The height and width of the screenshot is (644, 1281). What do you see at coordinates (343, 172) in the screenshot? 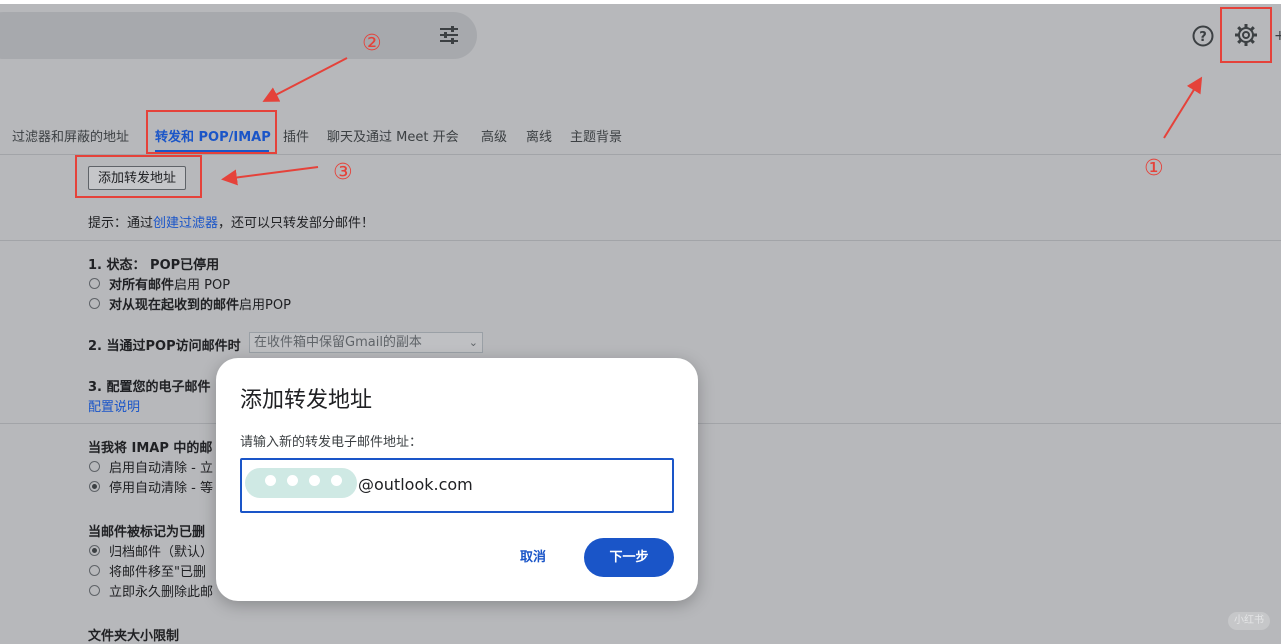
I see `annotation-step-3: ③` at bounding box center [343, 172].